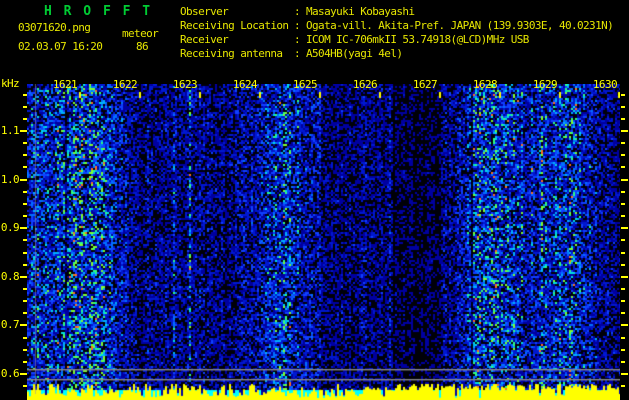 Image resolution: width=629 pixels, height=400 pixels. I want to click on freq-axis-label: 0.9, so click(10, 227).